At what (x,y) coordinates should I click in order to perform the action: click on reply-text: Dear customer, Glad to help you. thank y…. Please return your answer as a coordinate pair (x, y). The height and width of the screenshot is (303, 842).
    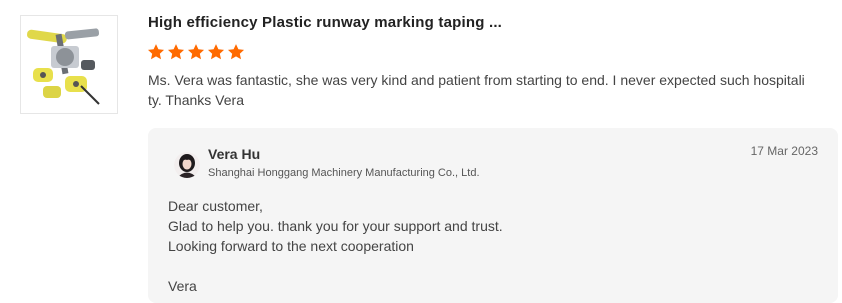
    Looking at the image, I should click on (335, 246).